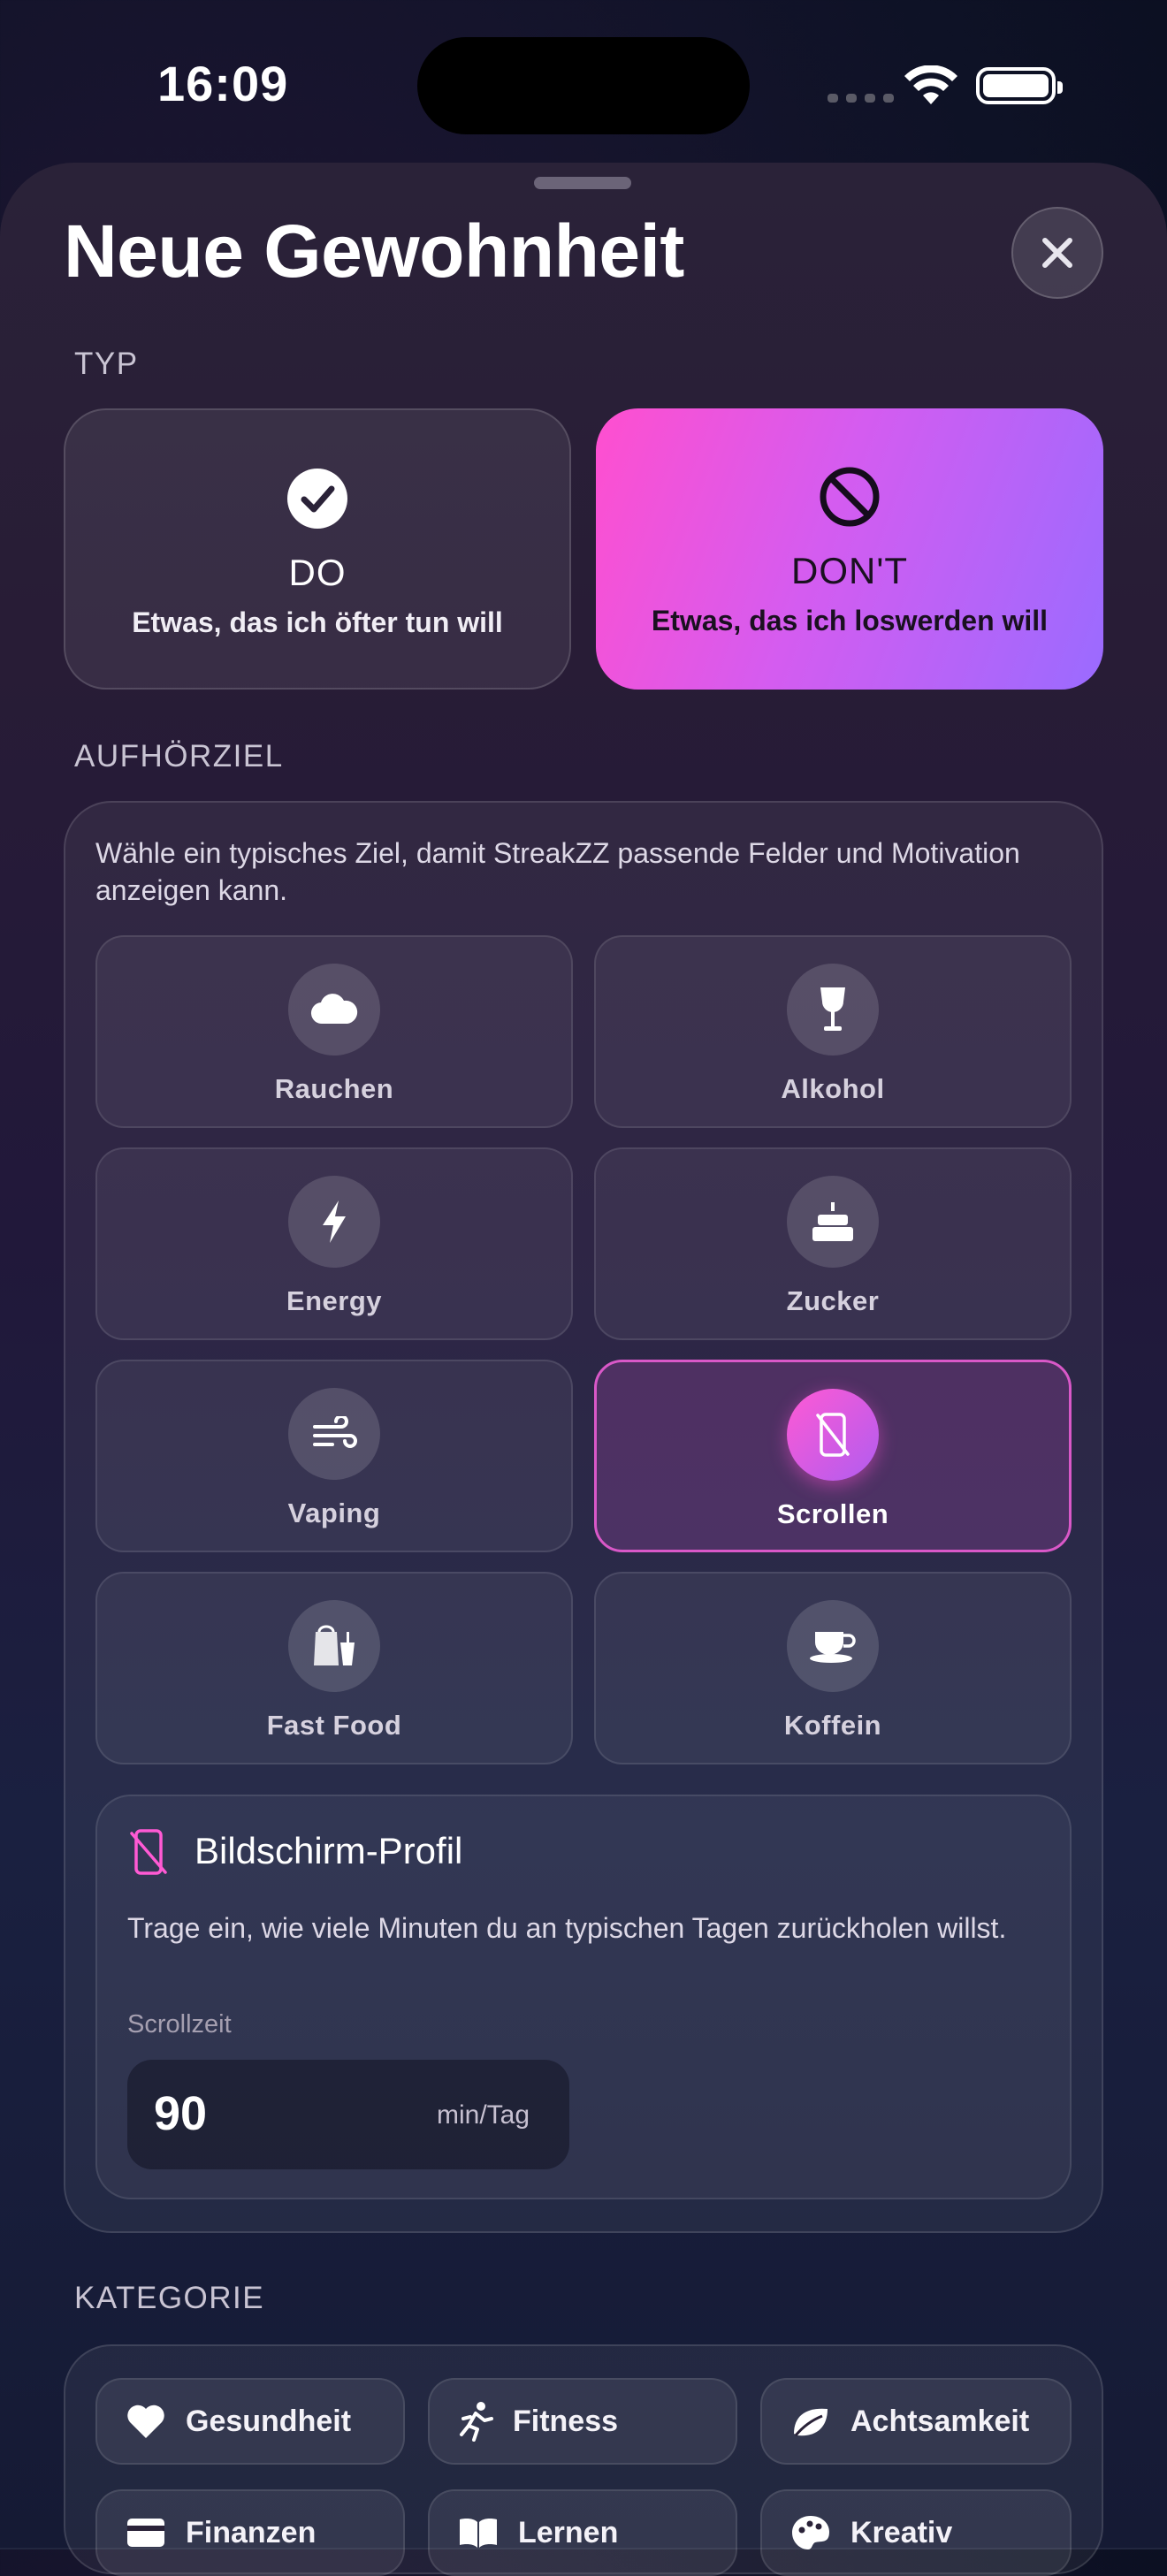 This screenshot has height=2576, width=1167. What do you see at coordinates (317, 572) in the screenshot?
I see `type-do-title: DO` at bounding box center [317, 572].